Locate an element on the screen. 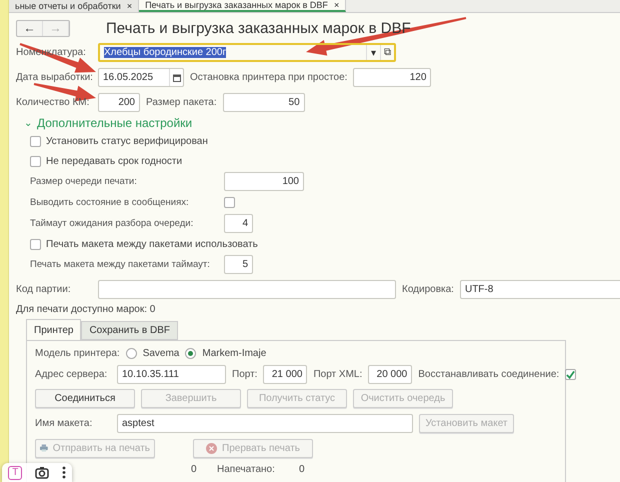 The width and height of the screenshot is (620, 482). number-field: 4 is located at coordinates (238, 223).